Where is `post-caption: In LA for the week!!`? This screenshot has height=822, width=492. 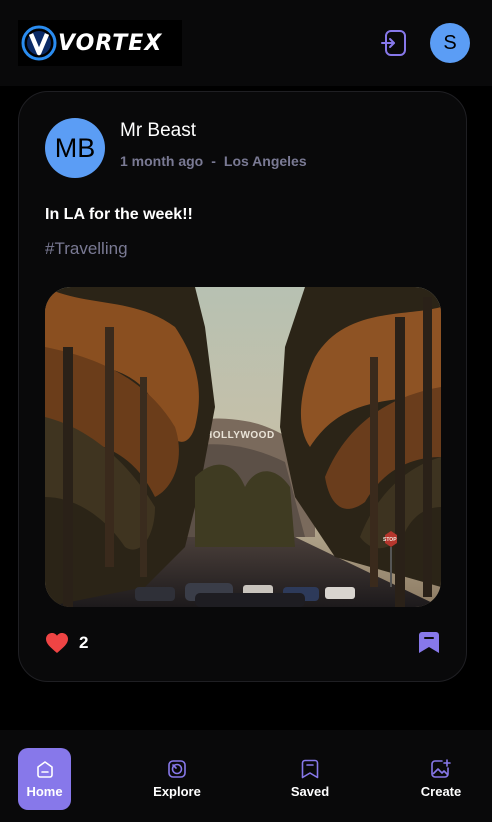
post-caption: In LA for the week!! is located at coordinates (119, 214).